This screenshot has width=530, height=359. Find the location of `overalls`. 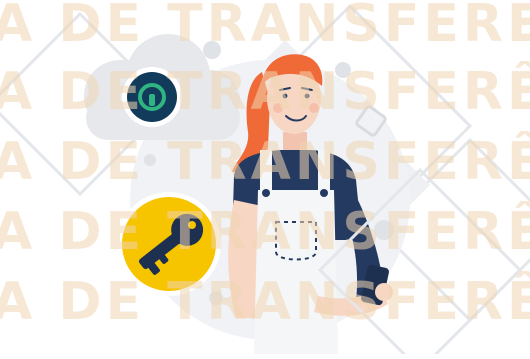

overalls is located at coordinates (296, 272).